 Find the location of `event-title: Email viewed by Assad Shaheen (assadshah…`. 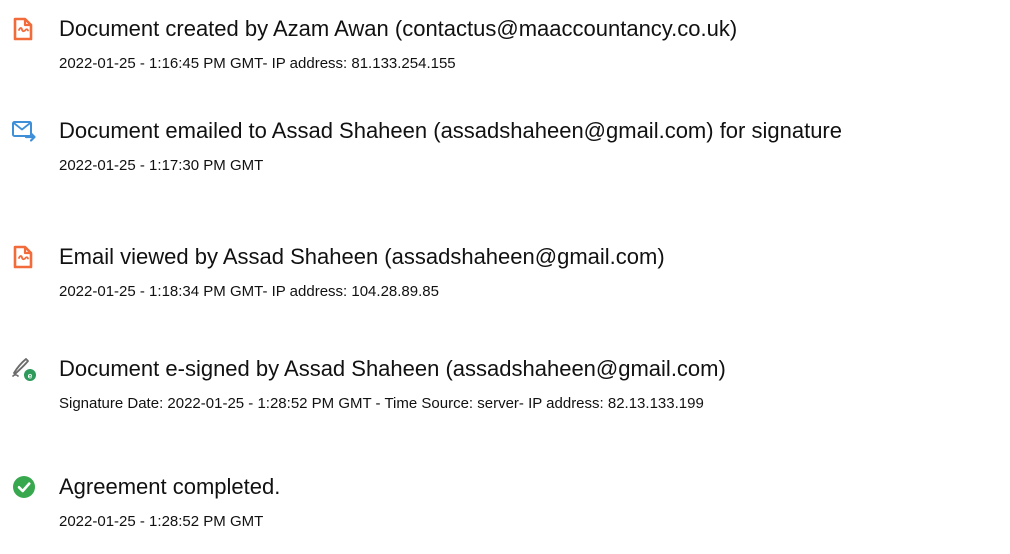

event-title: Email viewed by Assad Shaheen (assadshah… is located at coordinates (362, 256).